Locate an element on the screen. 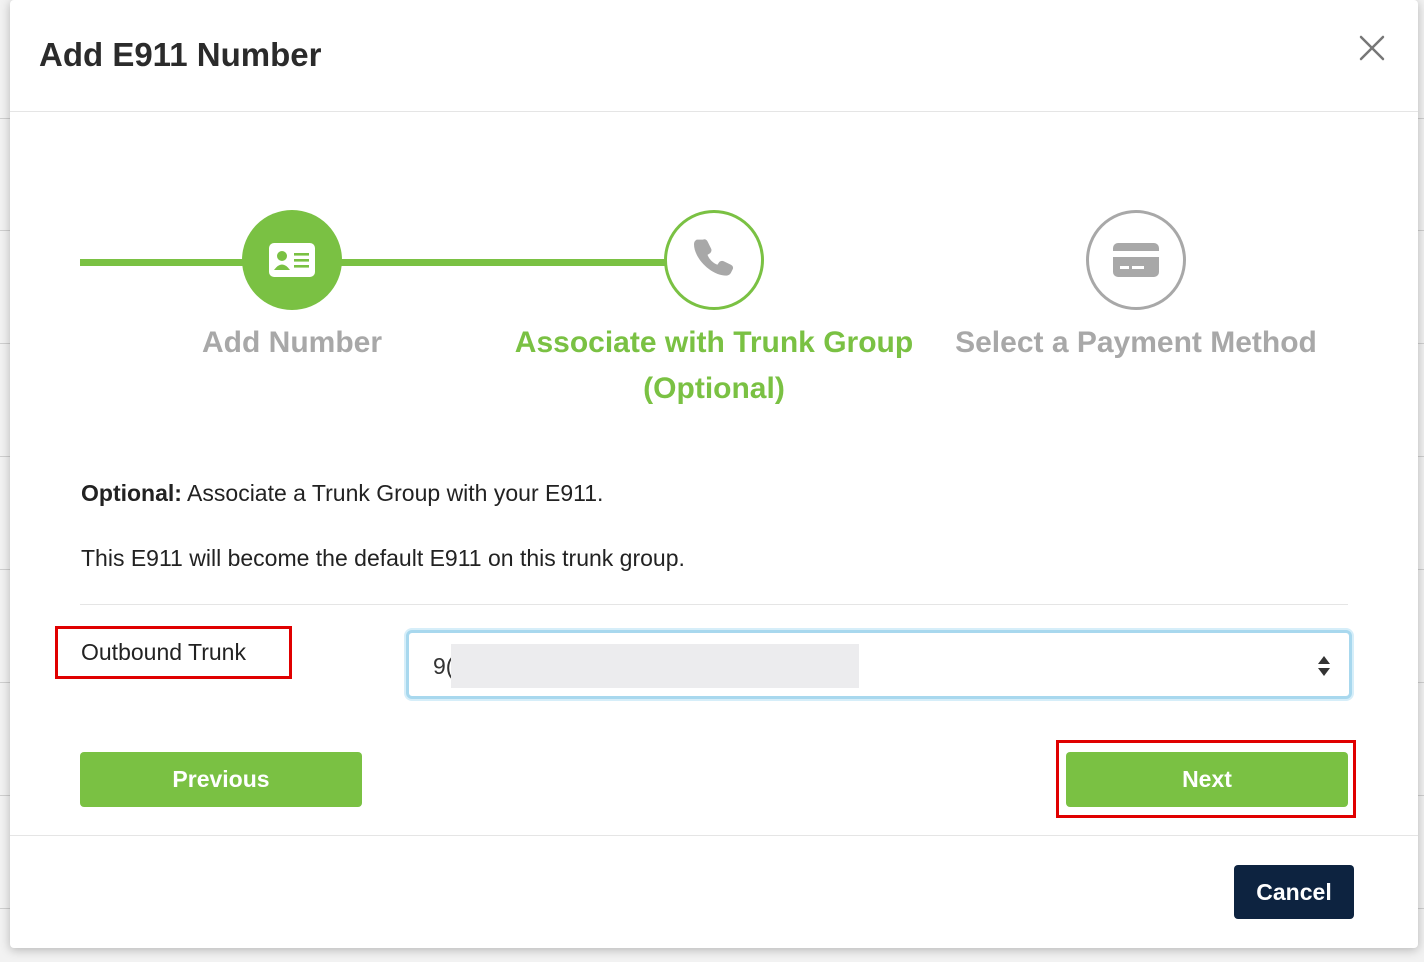 The height and width of the screenshot is (962, 1424). close-icon is located at coordinates (1372, 48).